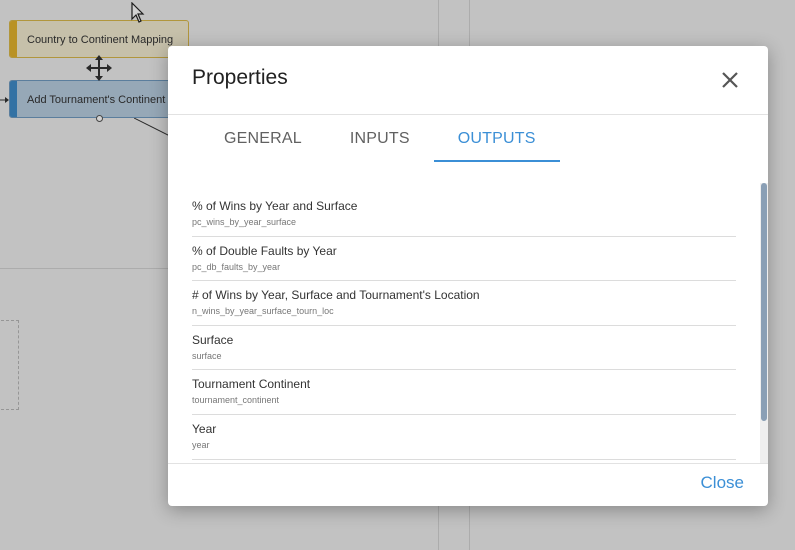  What do you see at coordinates (201, 444) in the screenshot?
I see `output-key: year` at bounding box center [201, 444].